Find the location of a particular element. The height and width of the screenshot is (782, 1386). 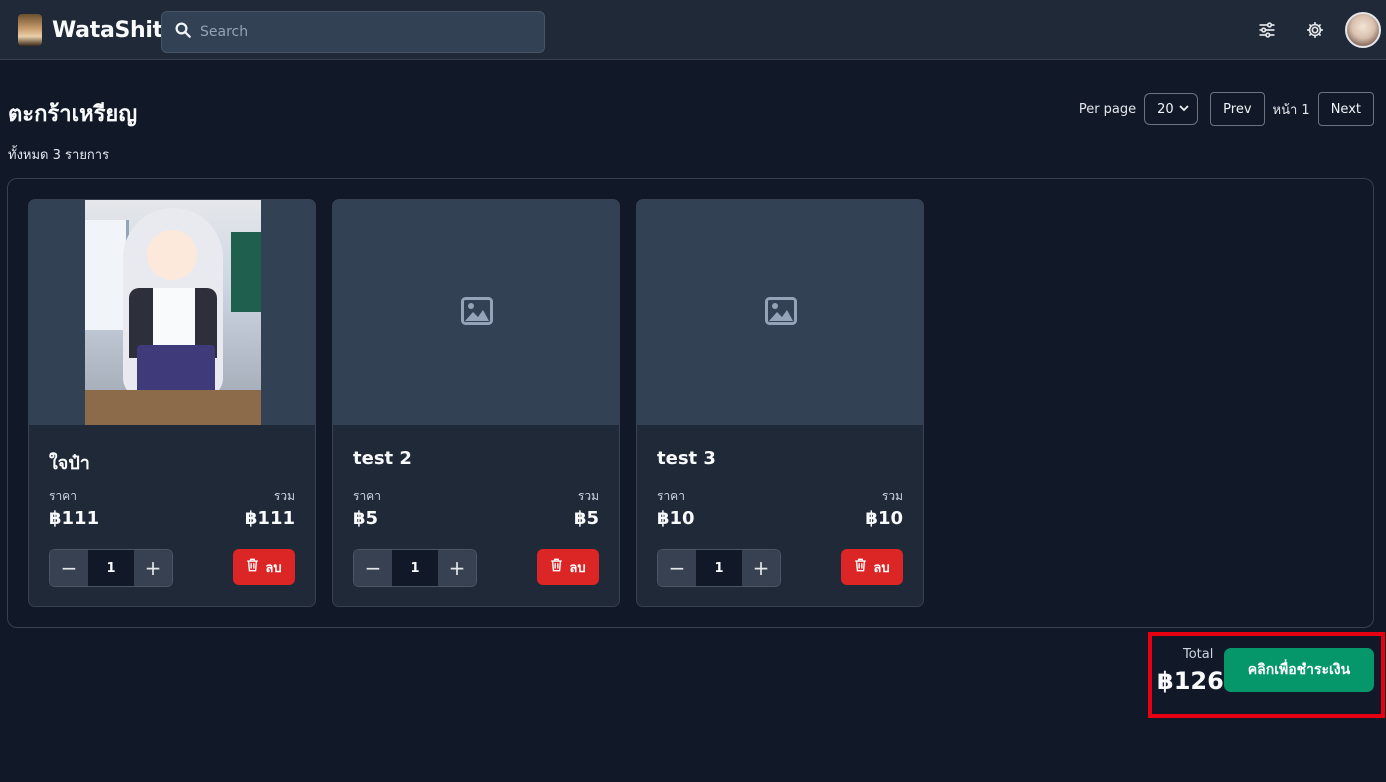

chevron-down-icon is located at coordinates (1184, 109).